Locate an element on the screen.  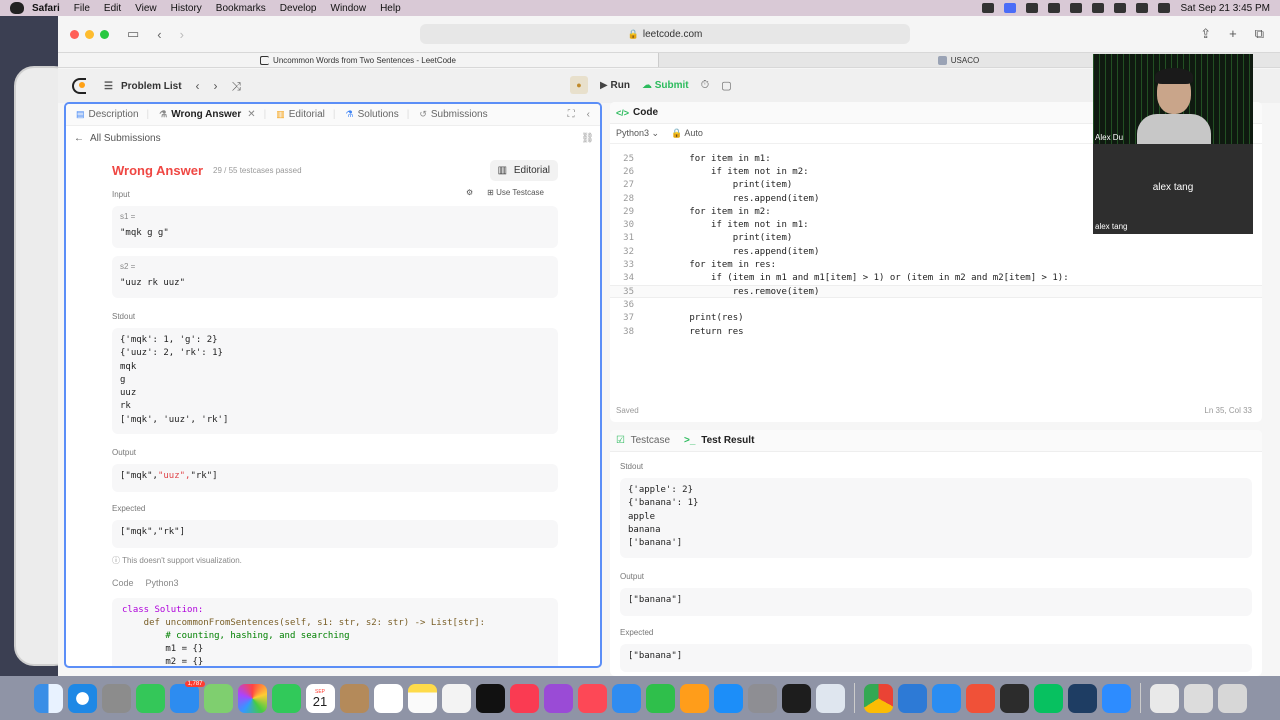
freeform-icon is located at coordinates (456, 698).